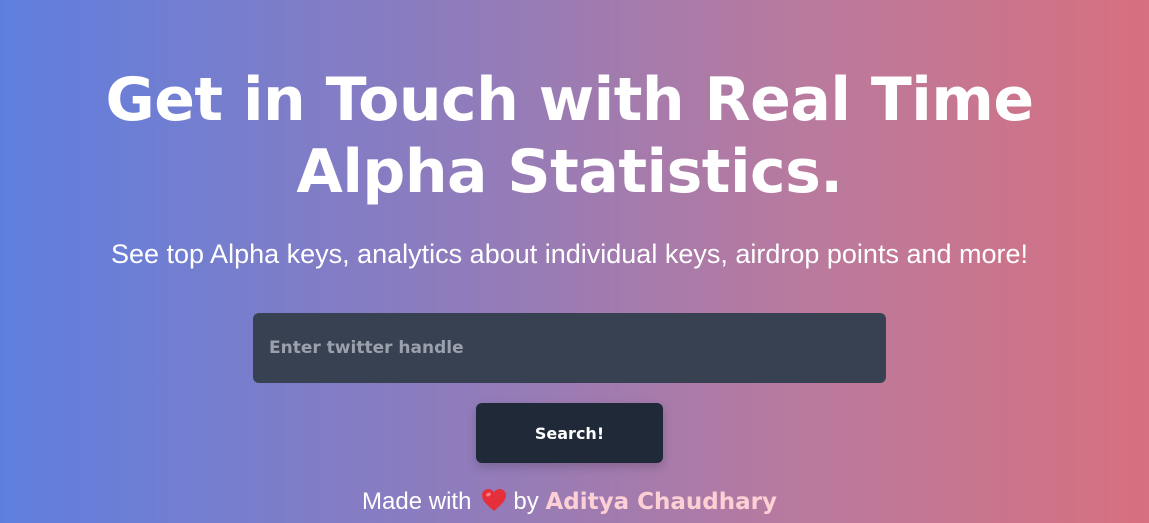 The height and width of the screenshot is (523, 1149). What do you see at coordinates (494, 500) in the screenshot?
I see `heart-icon` at bounding box center [494, 500].